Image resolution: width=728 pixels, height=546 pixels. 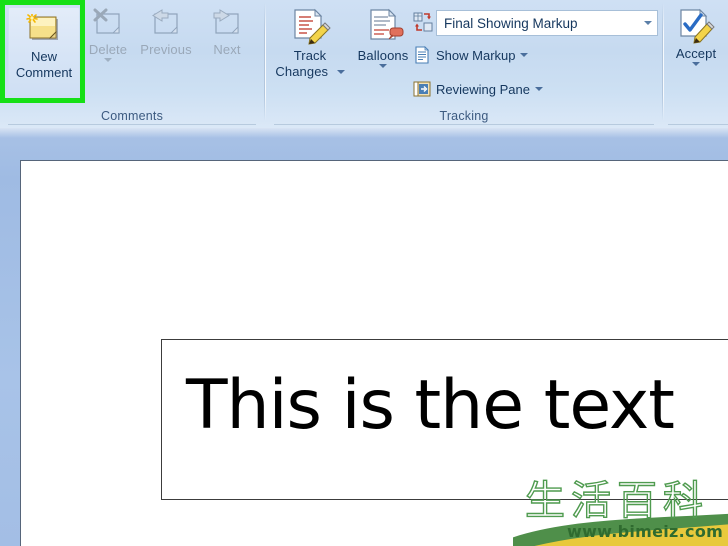 I want to click on balloons-button: Balloons, so click(x=383, y=52).